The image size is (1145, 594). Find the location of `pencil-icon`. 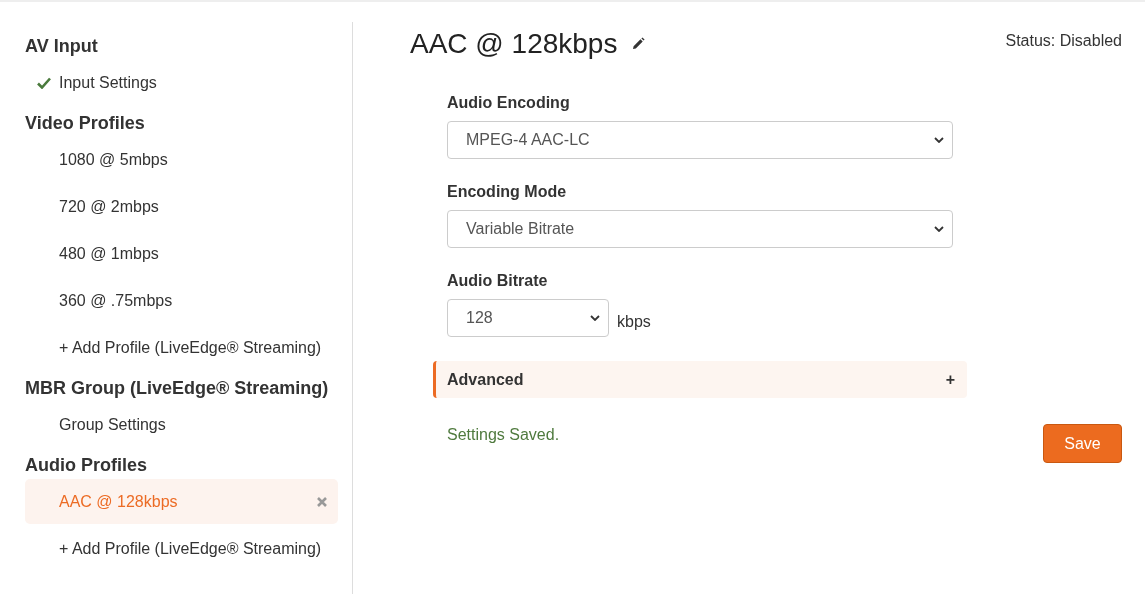

pencil-icon is located at coordinates (638, 44).